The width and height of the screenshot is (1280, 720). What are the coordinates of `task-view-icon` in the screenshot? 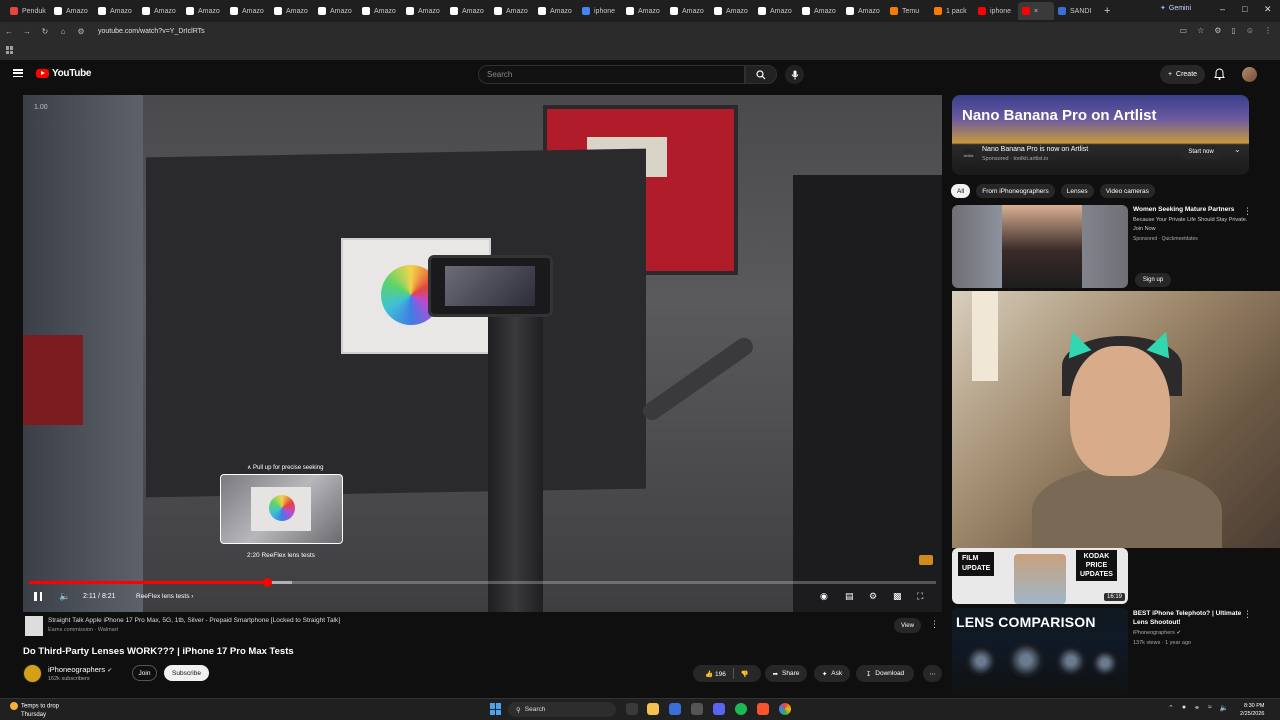 It's located at (632, 709).